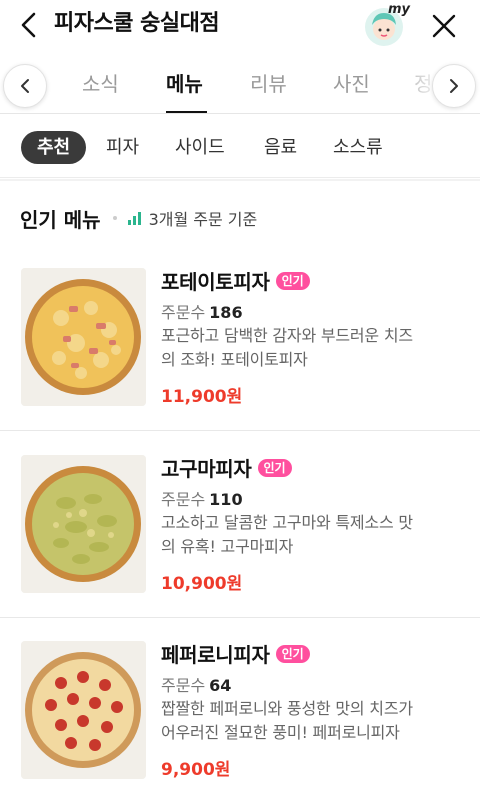 Image resolution: width=480 pixels, height=787 pixels. What do you see at coordinates (226, 312) in the screenshot?
I see `order-count-value: 186` at bounding box center [226, 312].